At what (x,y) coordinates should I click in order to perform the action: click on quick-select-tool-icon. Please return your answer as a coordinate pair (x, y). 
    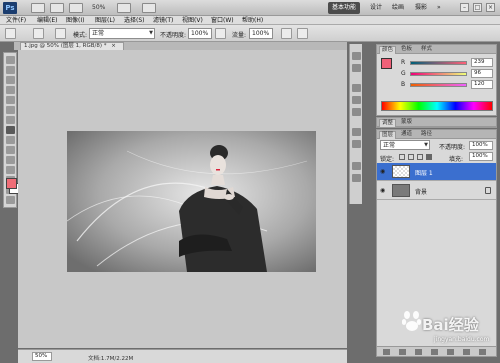
    Looking at the image, I should click on (10, 90).